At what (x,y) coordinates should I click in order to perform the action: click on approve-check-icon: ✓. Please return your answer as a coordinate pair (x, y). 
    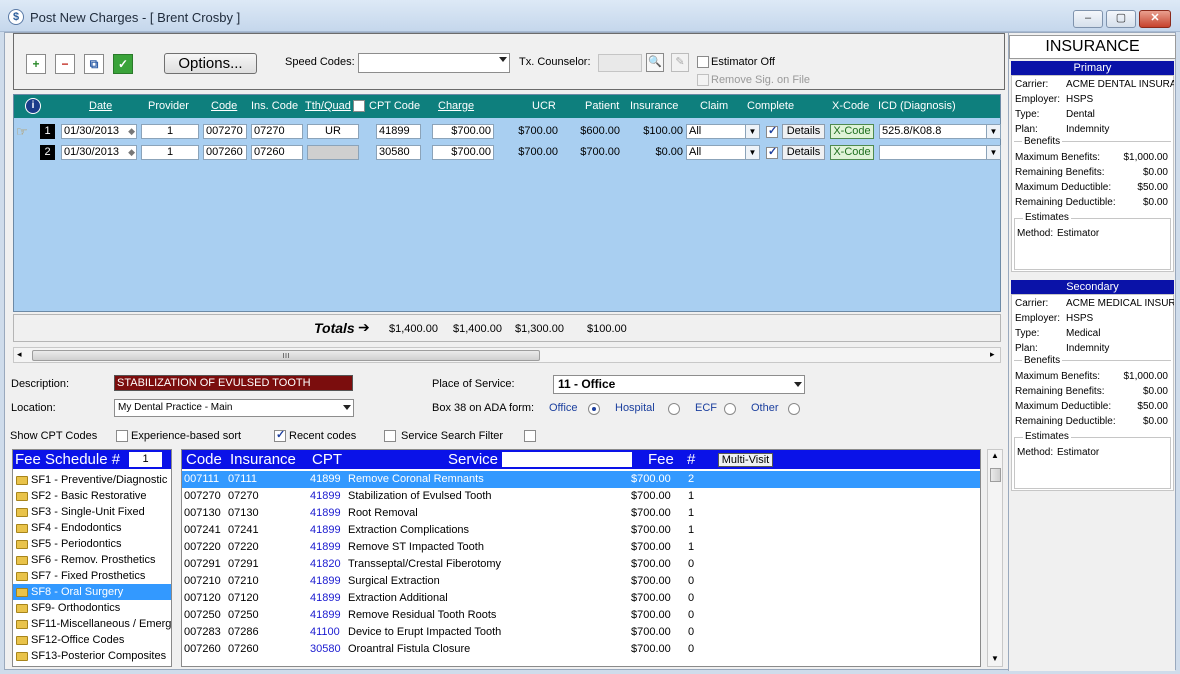
    Looking at the image, I should click on (123, 64).